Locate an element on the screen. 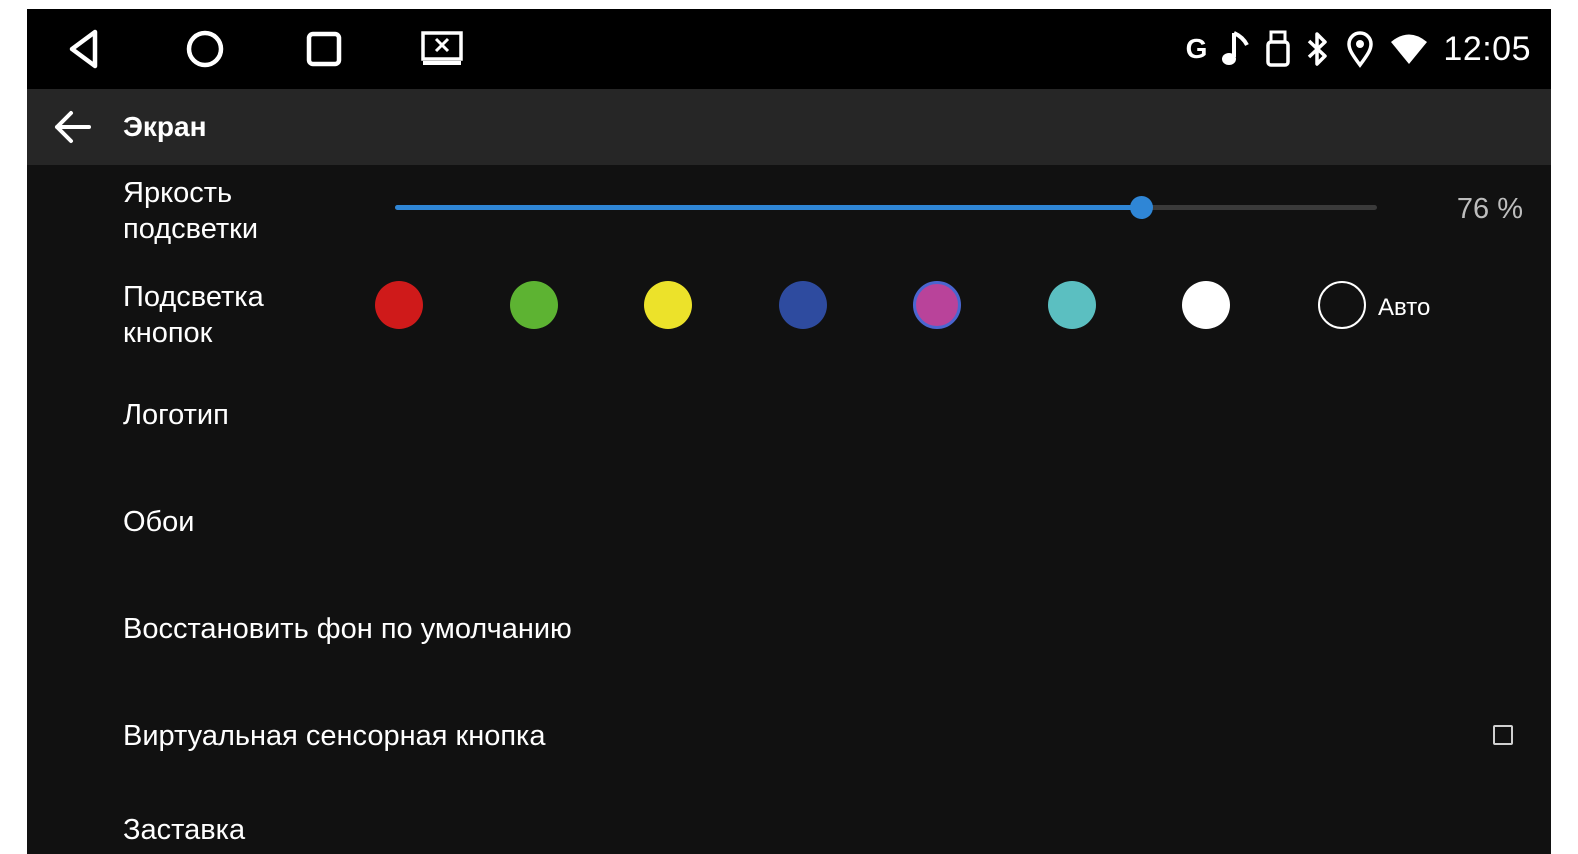  brightness-label-line1: Яркость is located at coordinates (178, 193).